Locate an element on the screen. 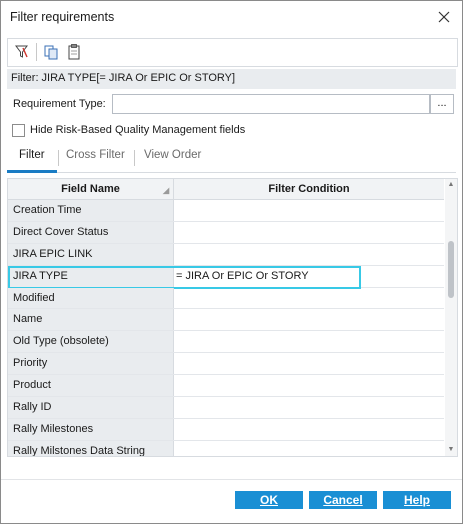  field-name-header: Field Name ◢ is located at coordinates (91, 189).